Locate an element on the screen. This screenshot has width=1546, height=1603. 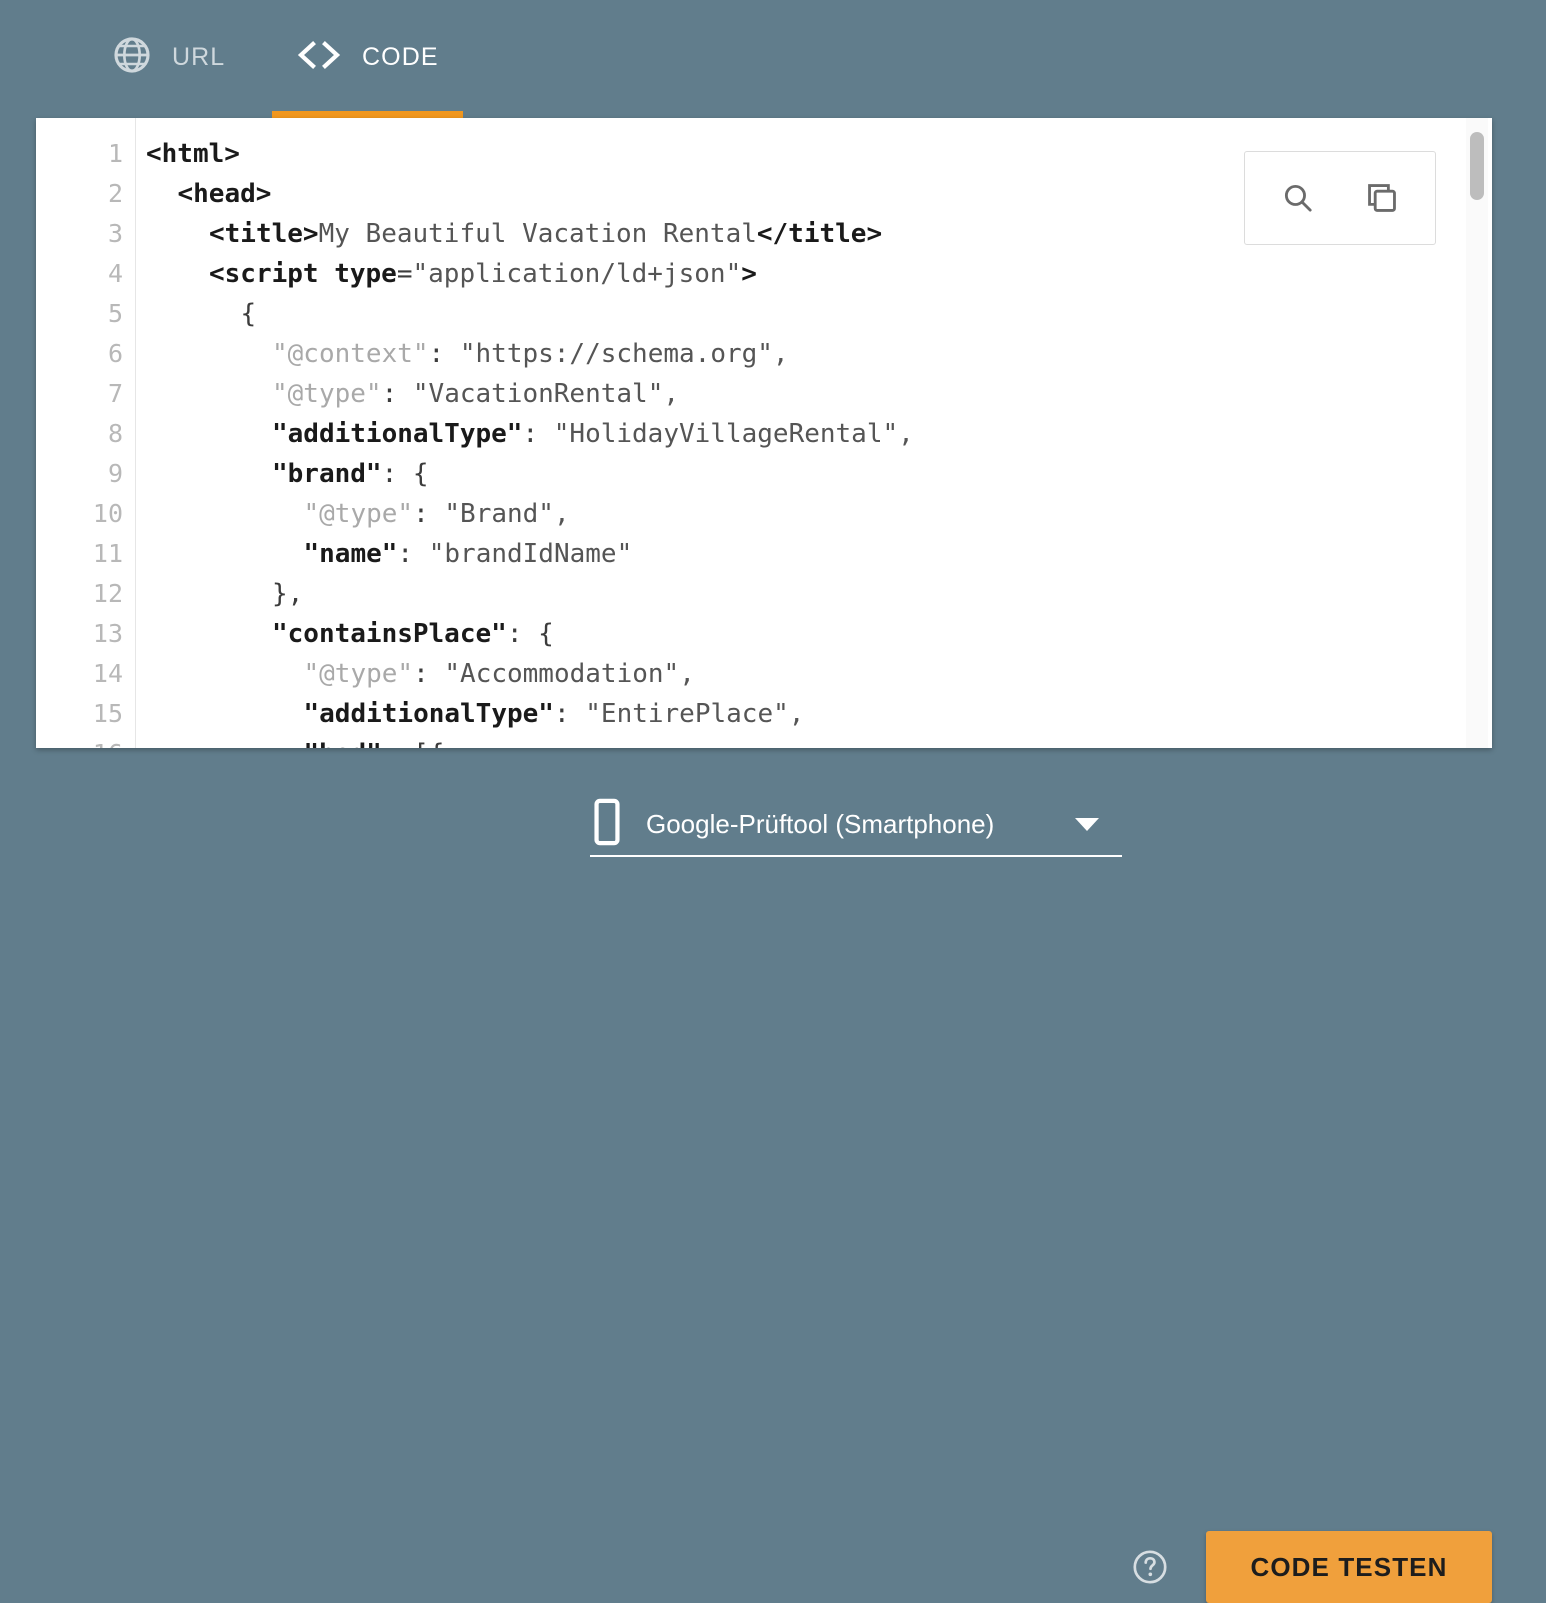
code-line: "@context": "https://schema.org", is located at coordinates (467, 354).